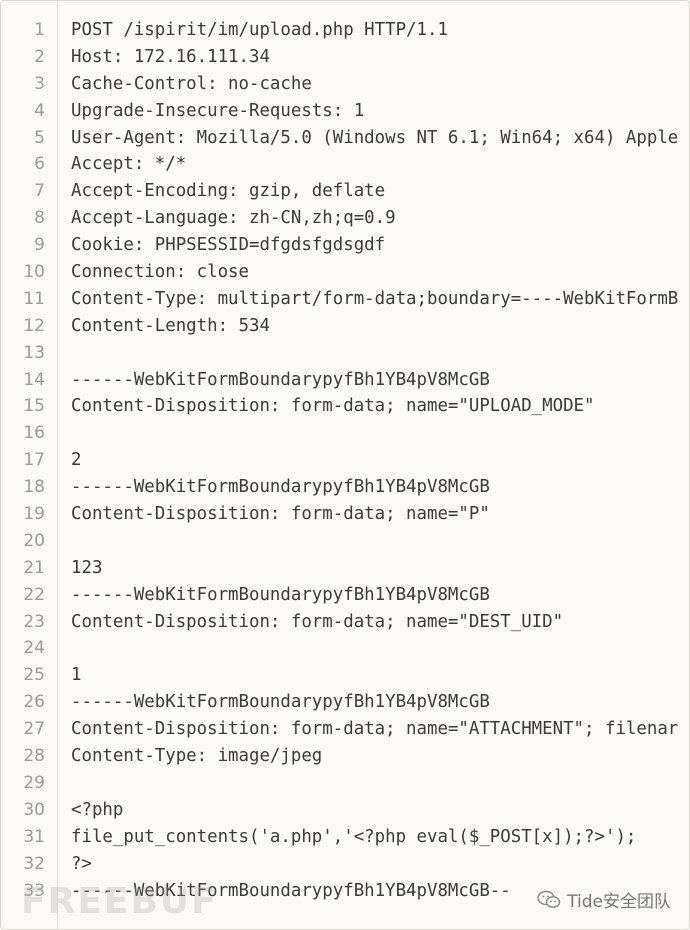  I want to click on code-line: 25 1, so click(345, 675).